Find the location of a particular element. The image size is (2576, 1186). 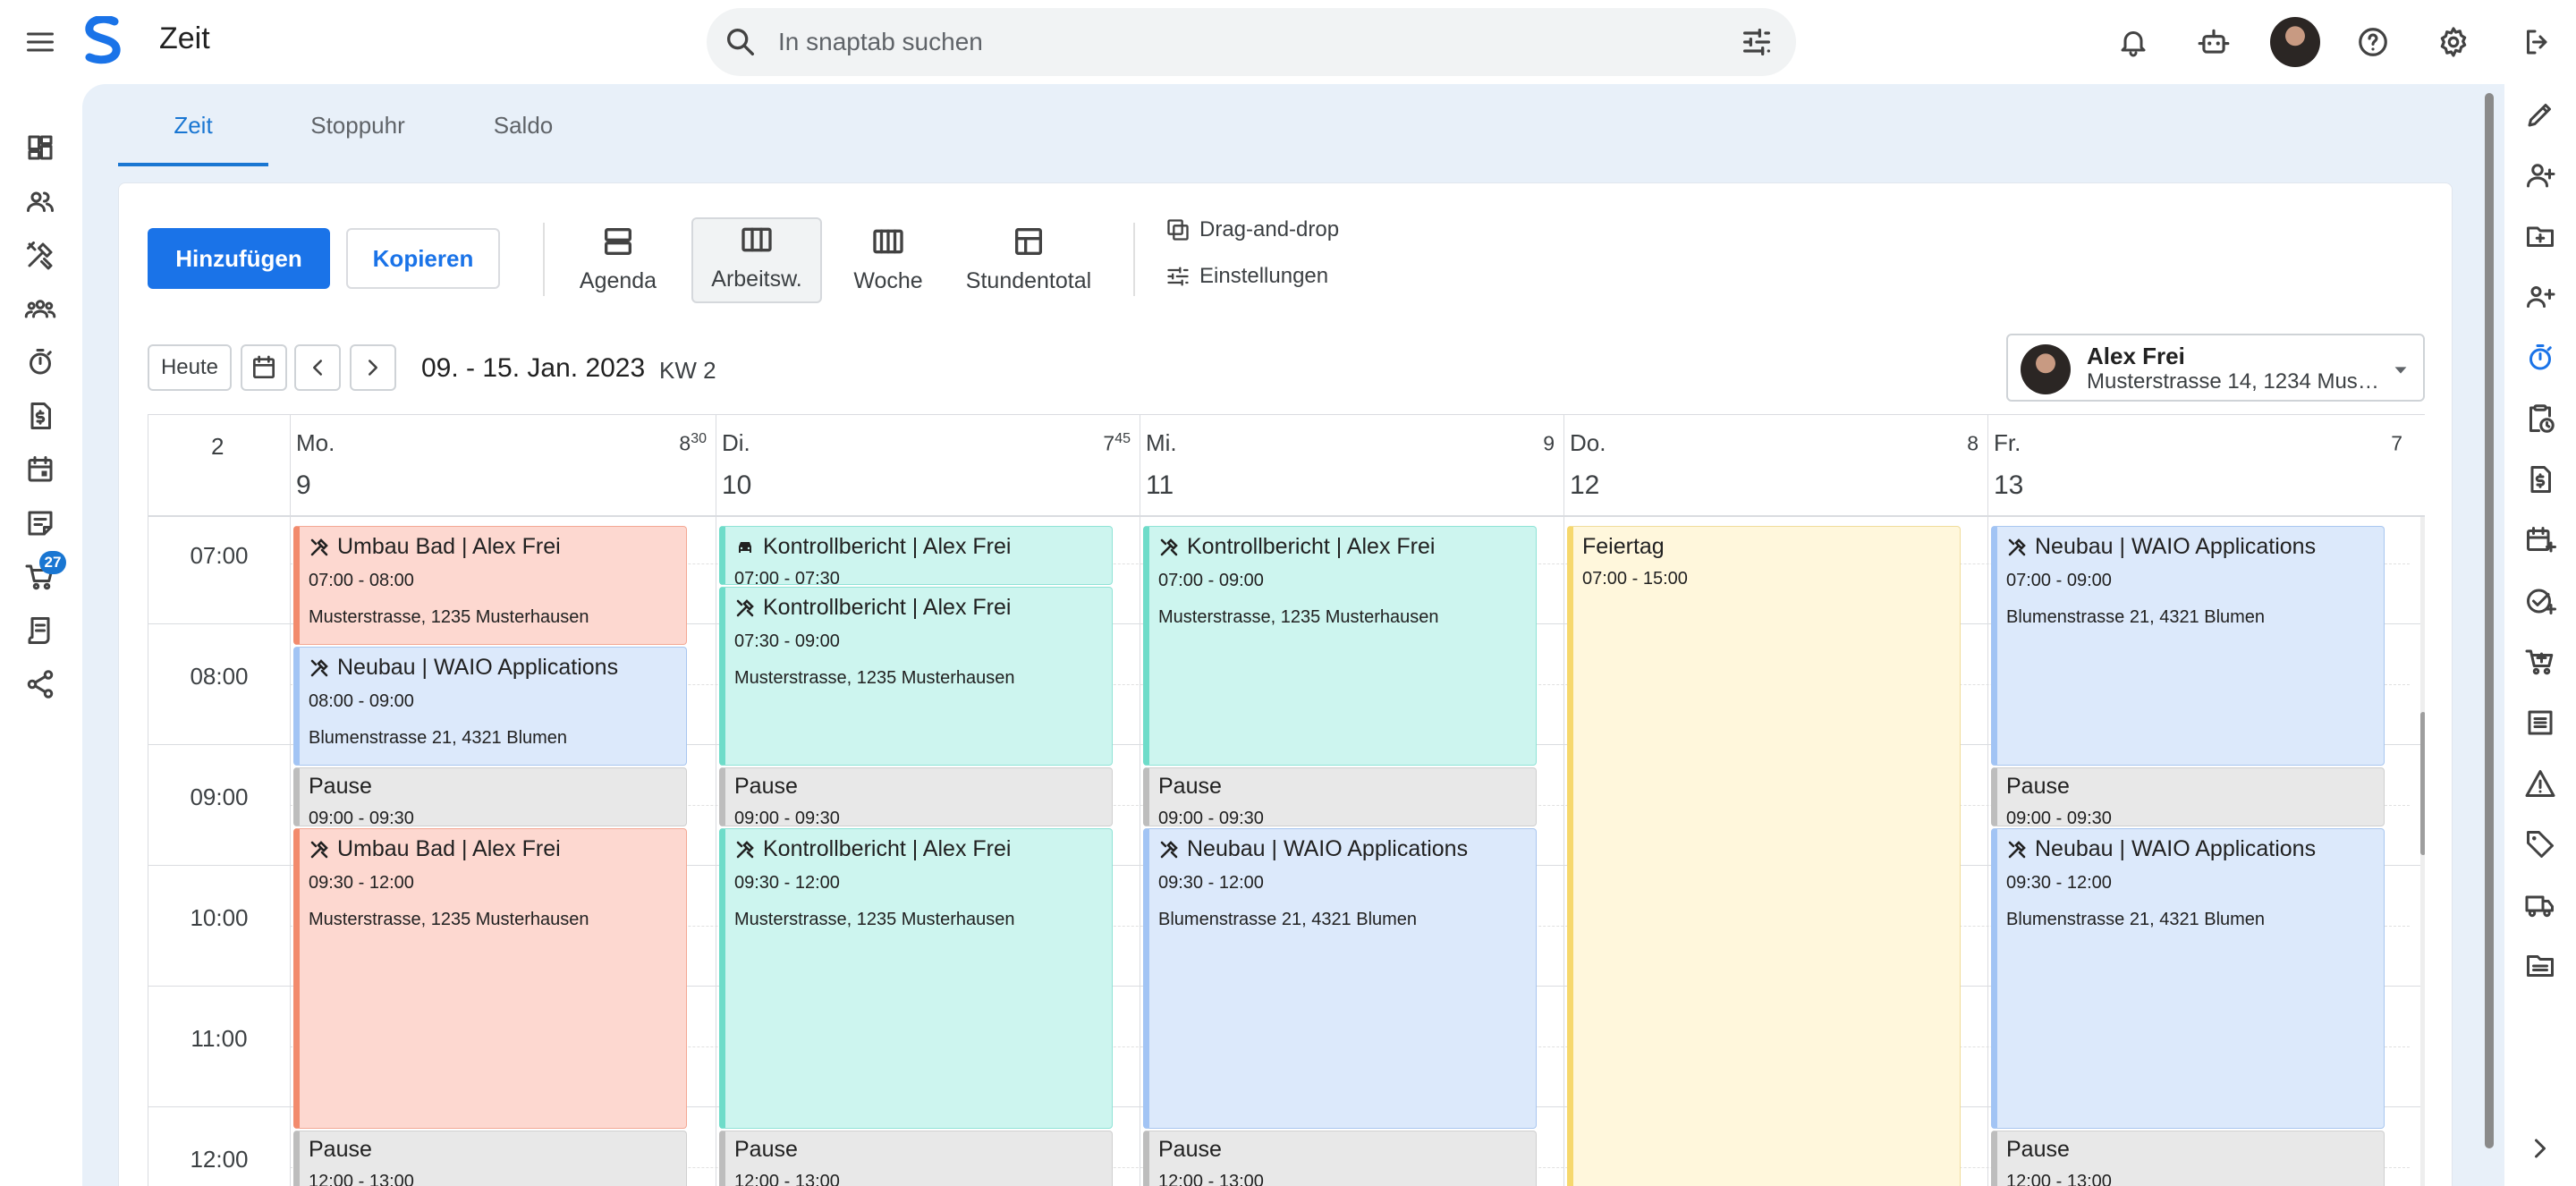

sidebar-item-share is located at coordinates (40, 684).